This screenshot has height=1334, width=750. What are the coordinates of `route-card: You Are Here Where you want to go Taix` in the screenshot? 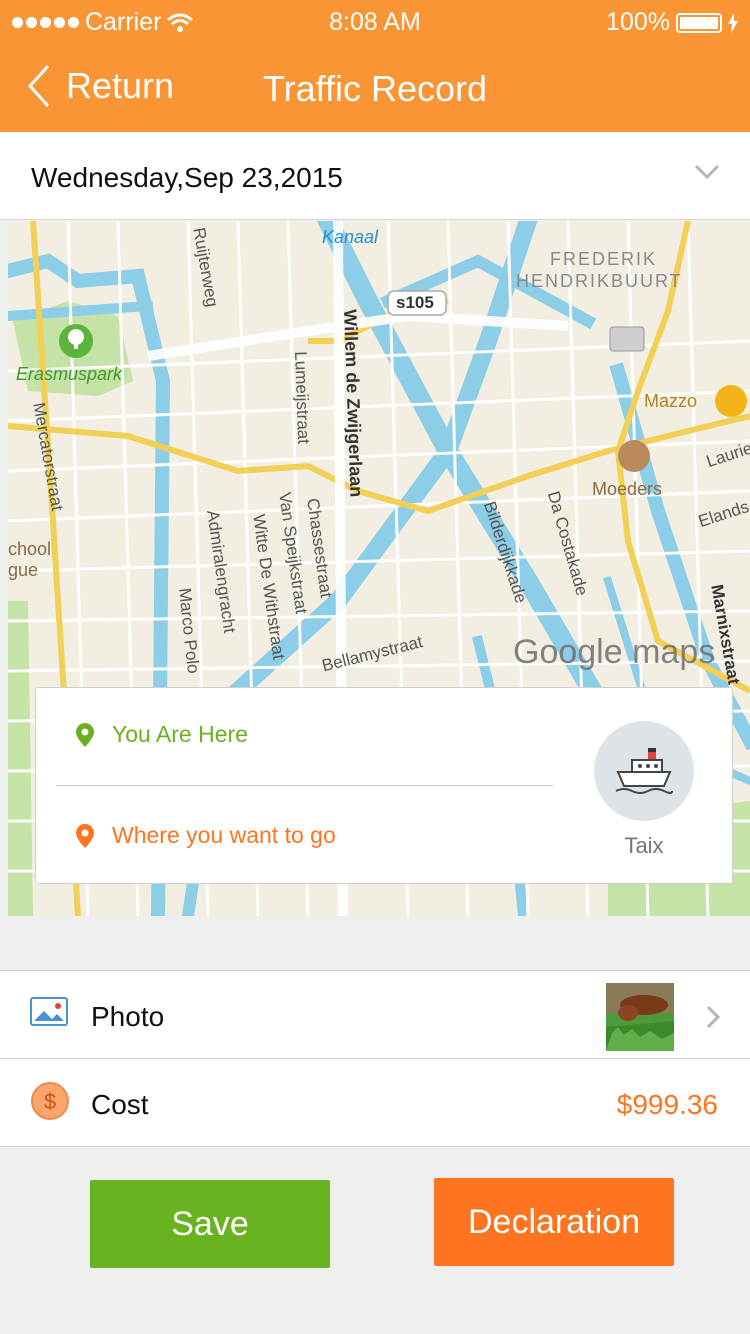 It's located at (384, 785).